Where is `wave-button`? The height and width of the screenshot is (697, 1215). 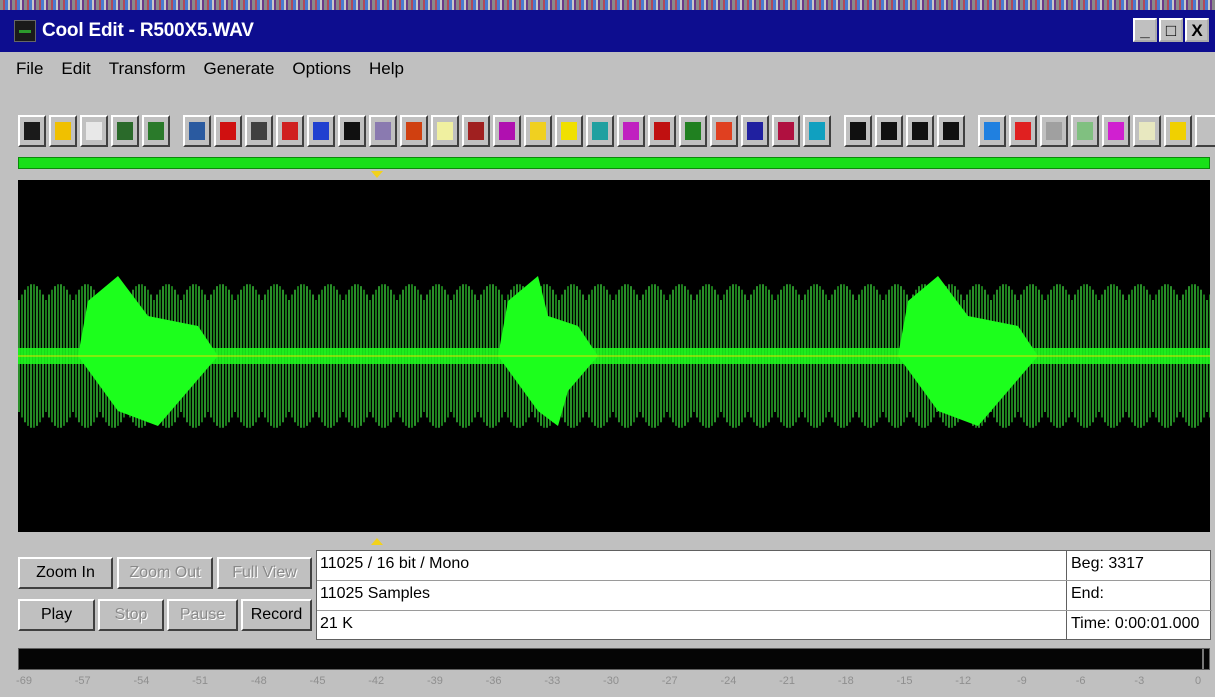
wave-button is located at coordinates (600, 131).